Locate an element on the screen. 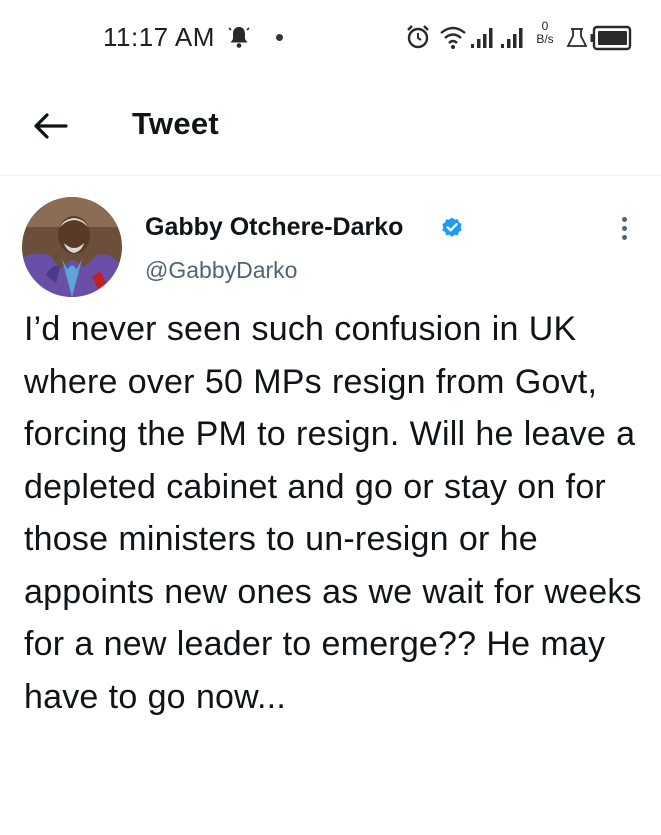 The image size is (661, 835). arrow-left-icon is located at coordinates (50, 126).